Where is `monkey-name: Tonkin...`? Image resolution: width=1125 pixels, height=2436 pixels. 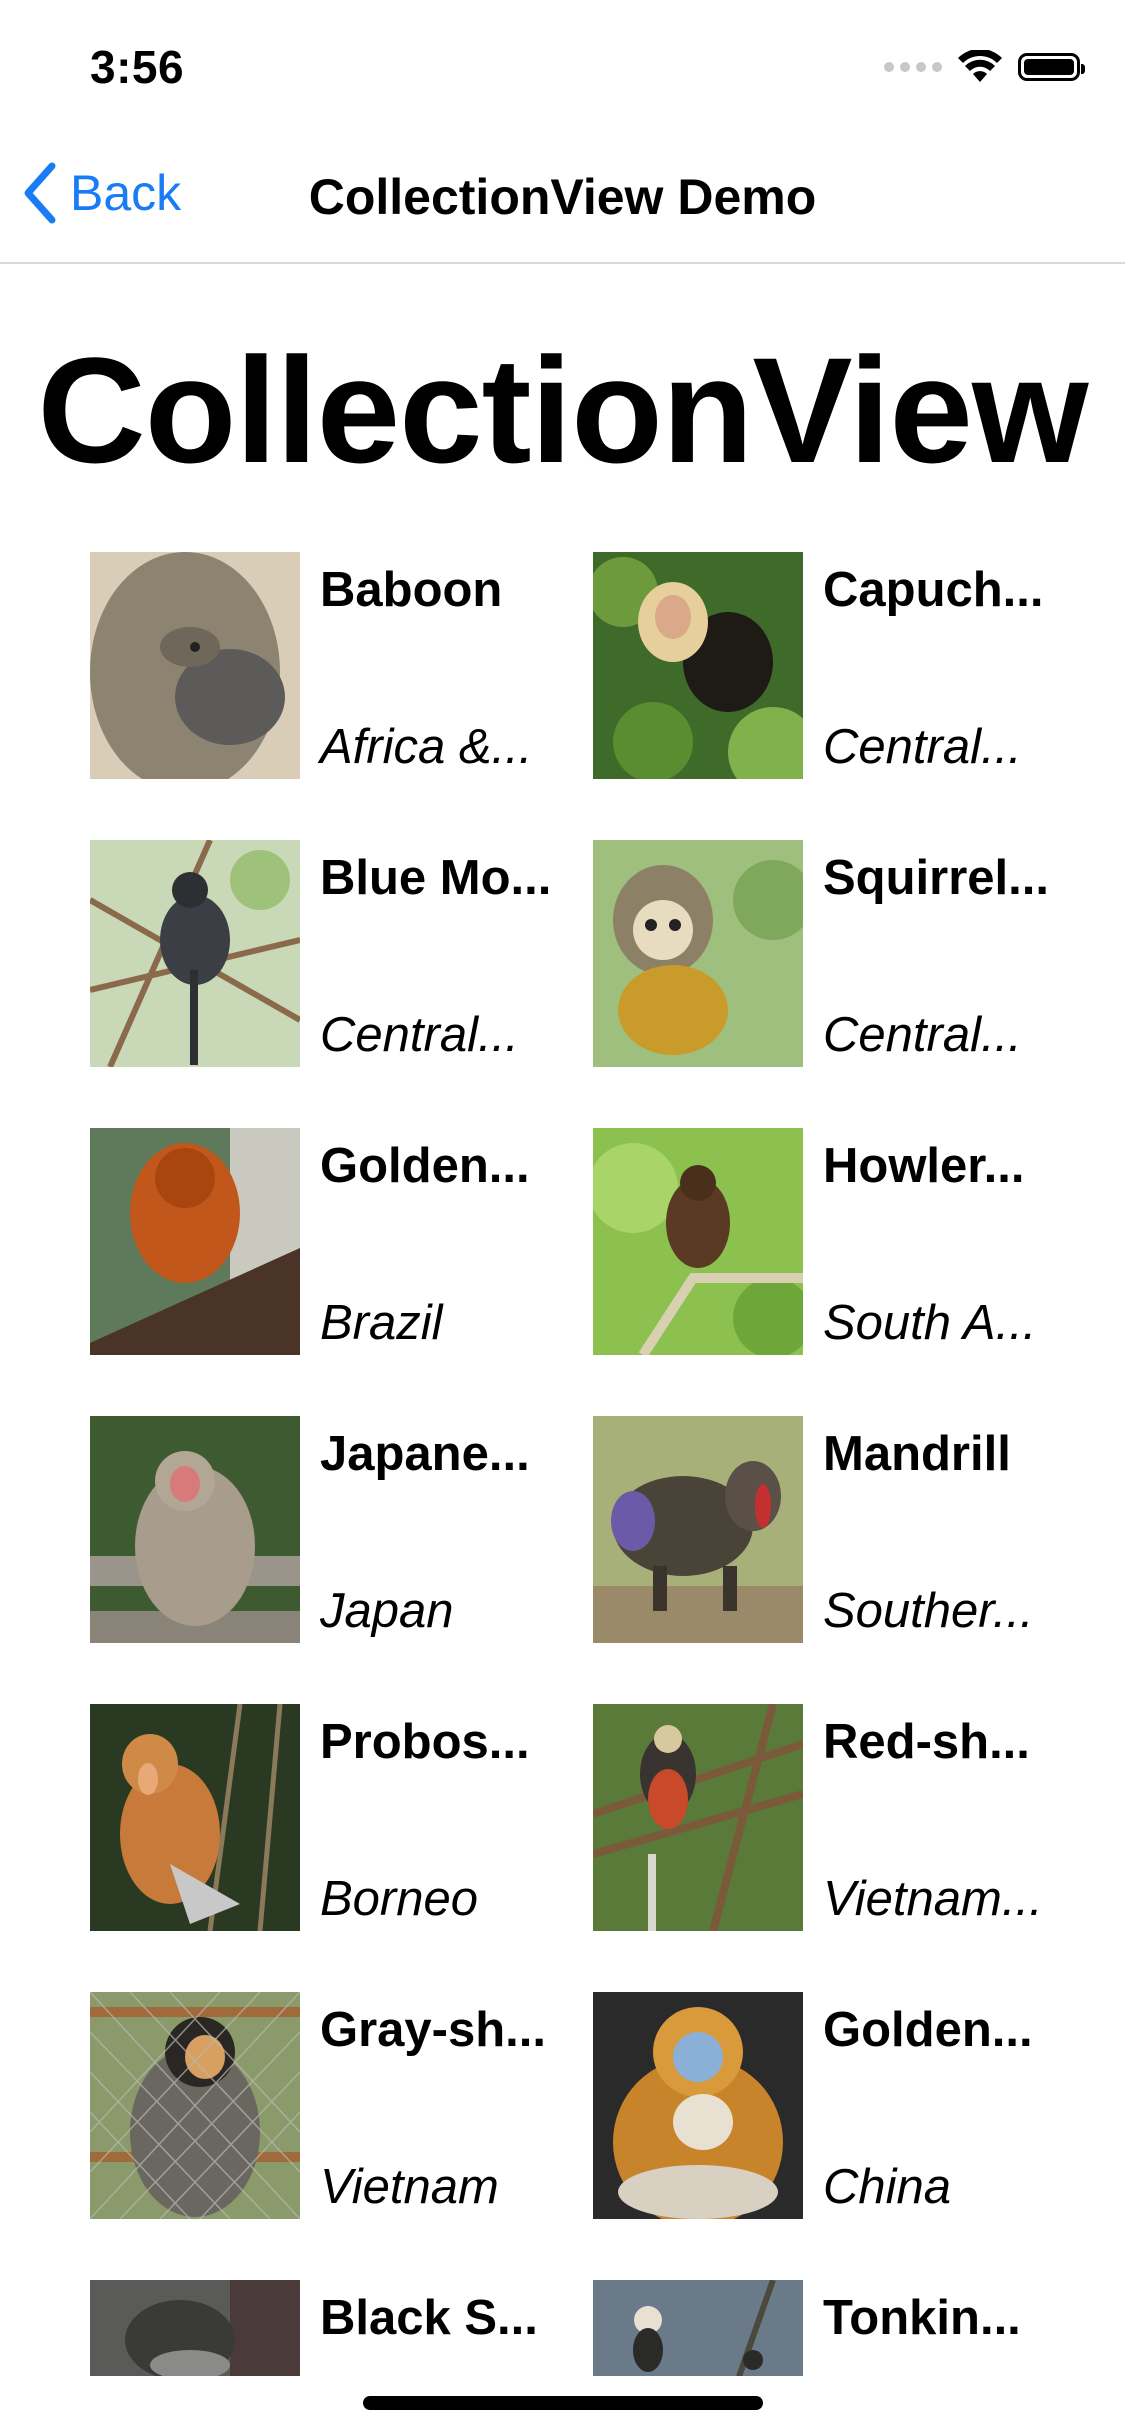
monkey-name: Tonkin... is located at coordinates (922, 2318).